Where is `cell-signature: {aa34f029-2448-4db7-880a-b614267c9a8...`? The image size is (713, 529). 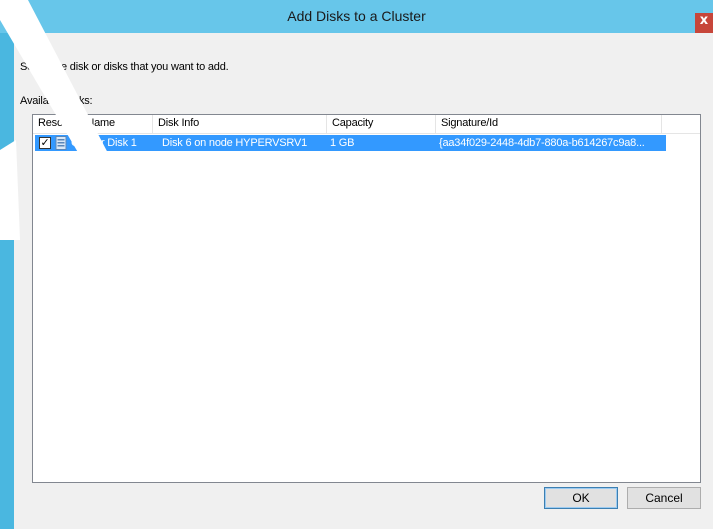 cell-signature: {aa34f029-2448-4db7-880a-b614267c9a8... is located at coordinates (542, 143).